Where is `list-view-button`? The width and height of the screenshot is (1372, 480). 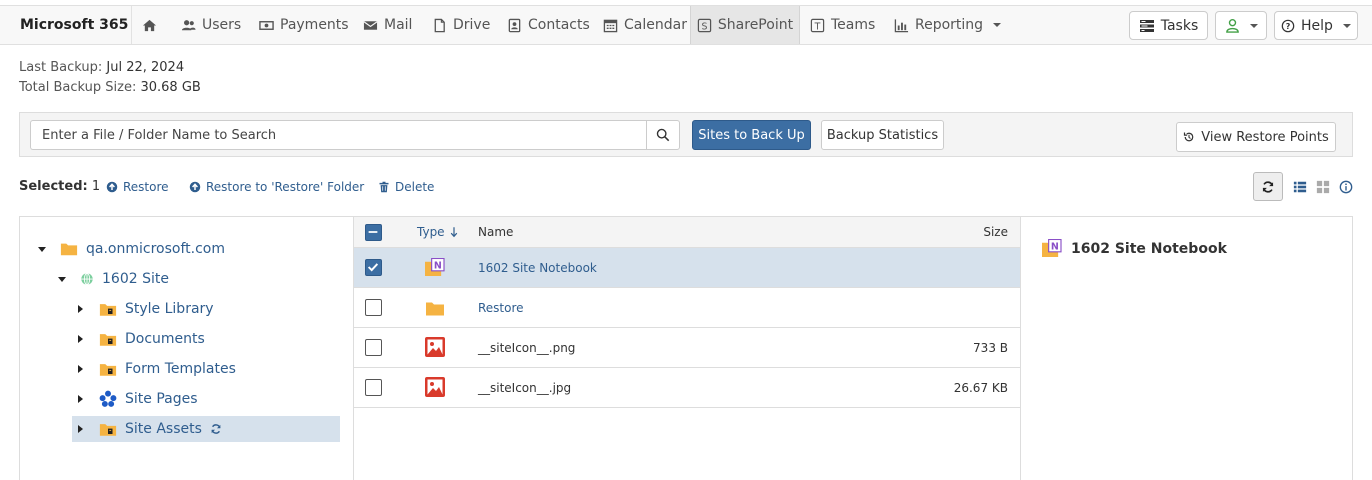
list-view-button is located at coordinates (1299, 186).